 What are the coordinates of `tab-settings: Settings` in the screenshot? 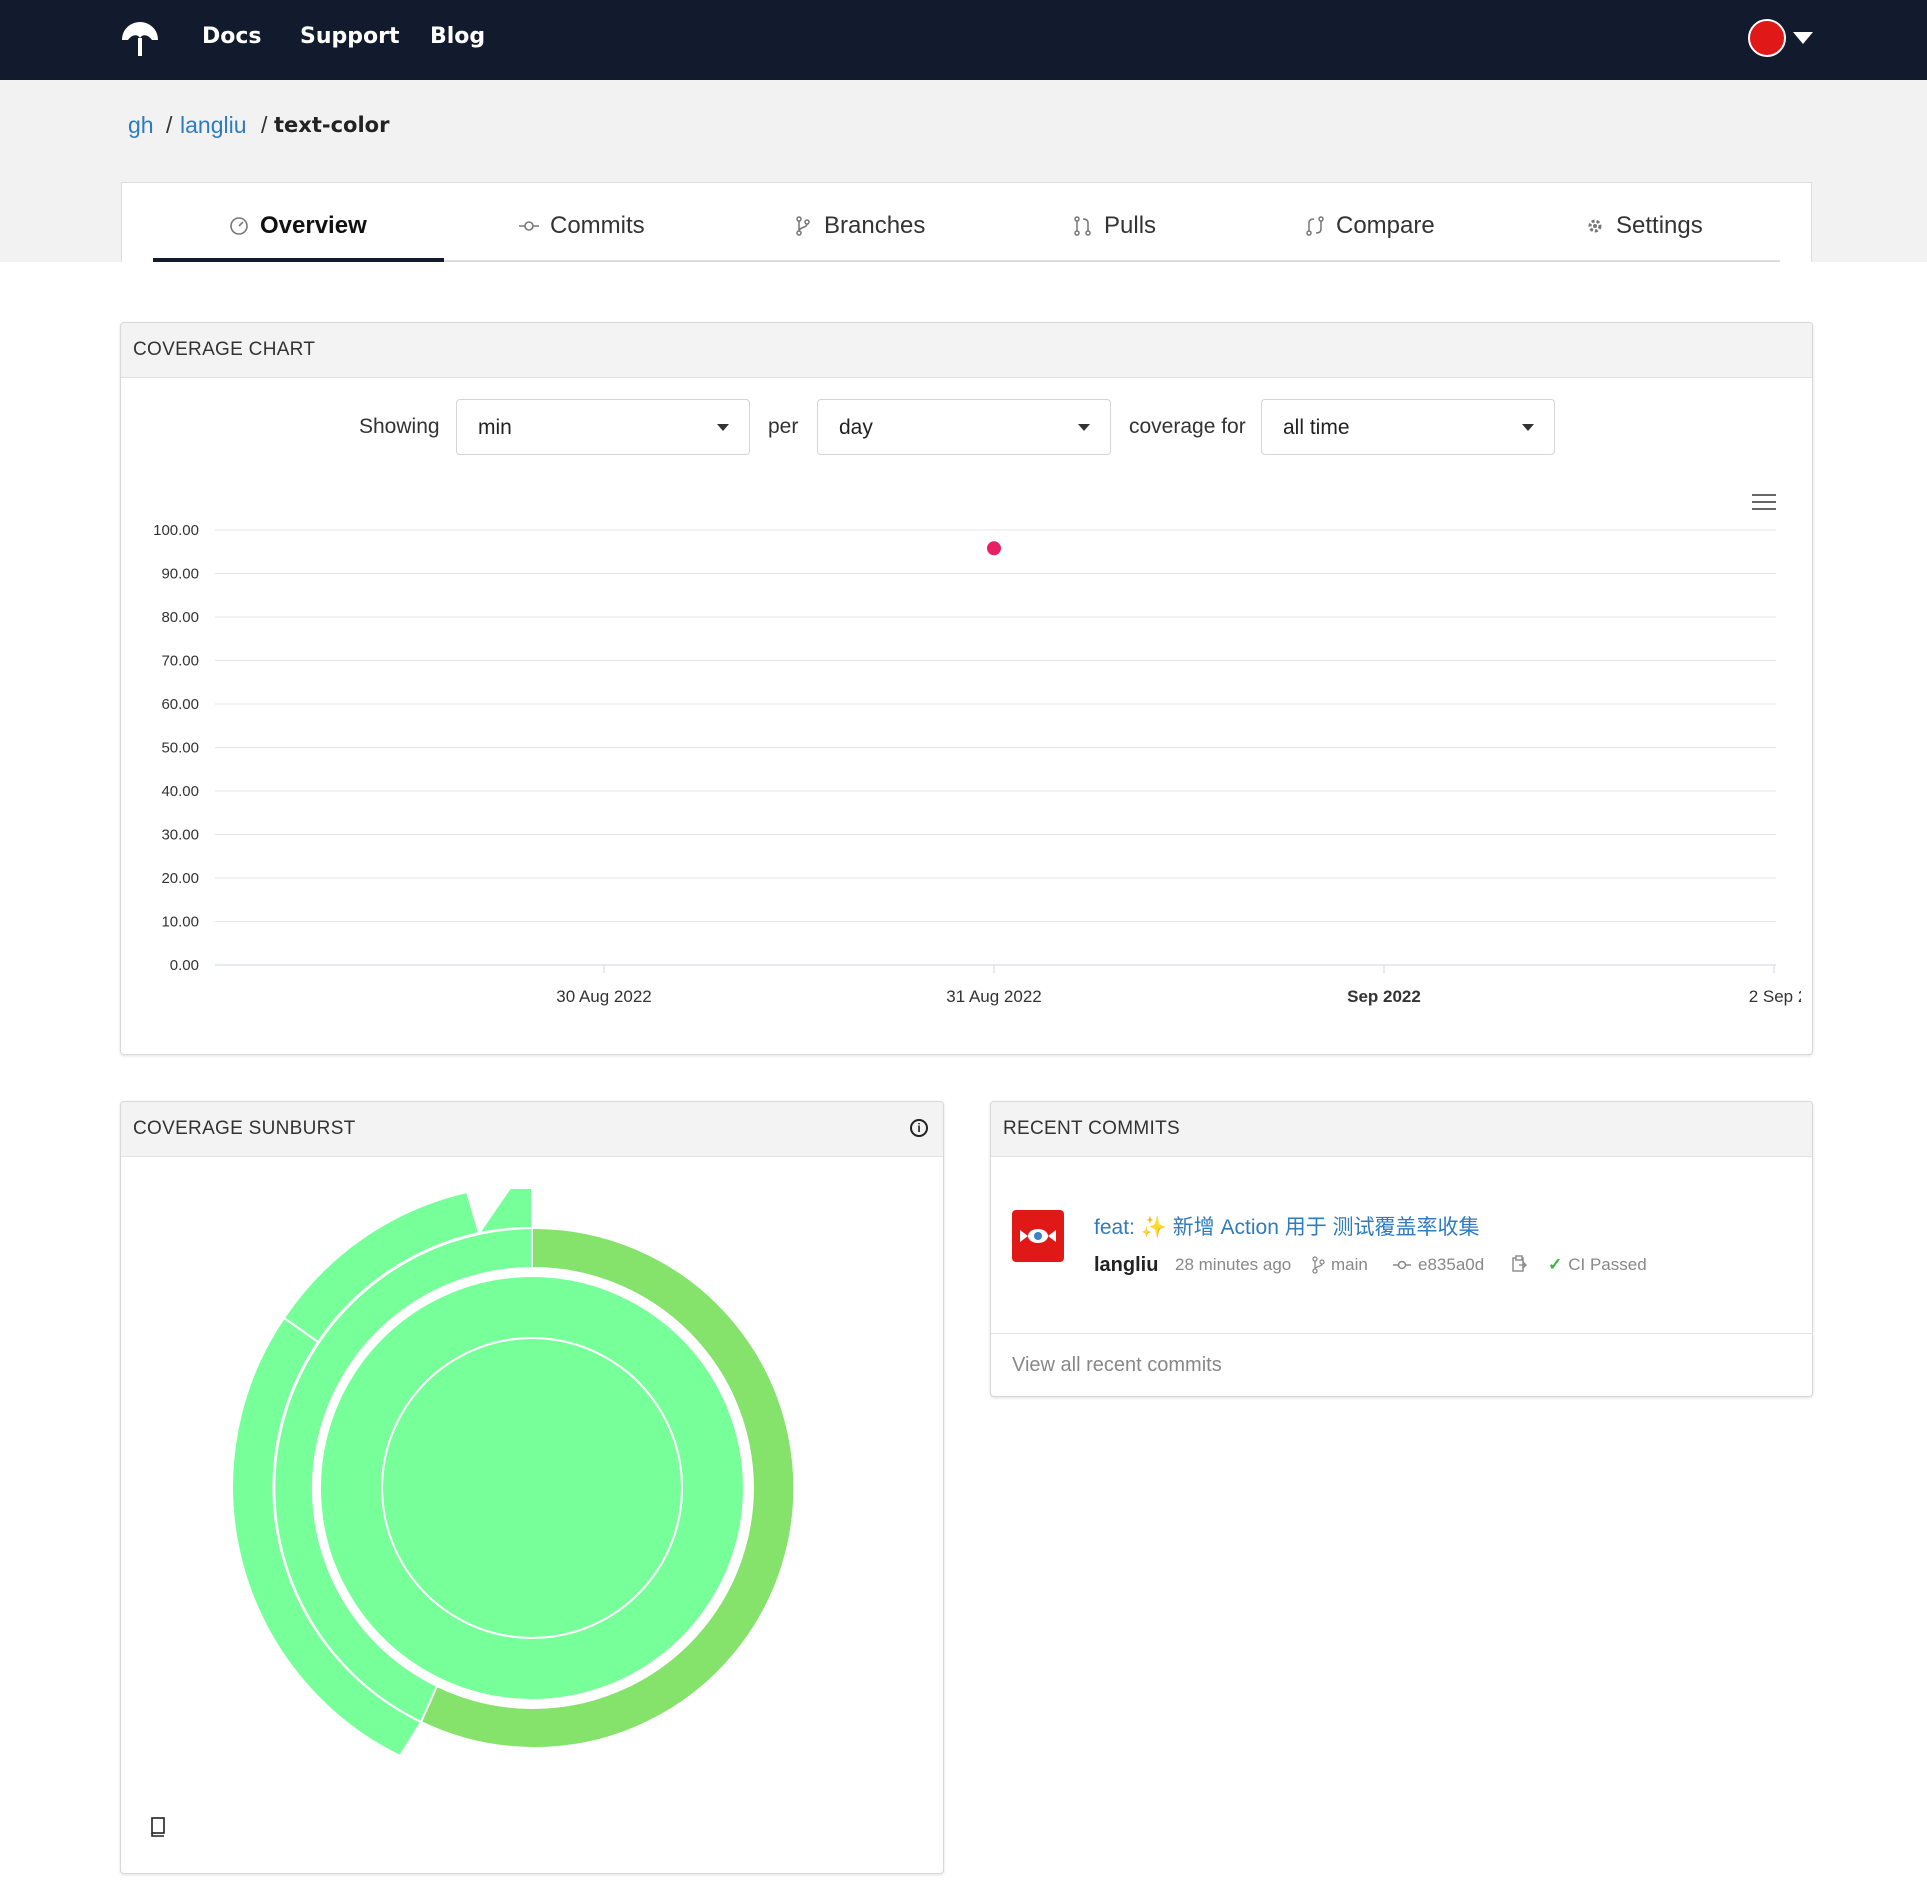 It's located at (1643, 226).